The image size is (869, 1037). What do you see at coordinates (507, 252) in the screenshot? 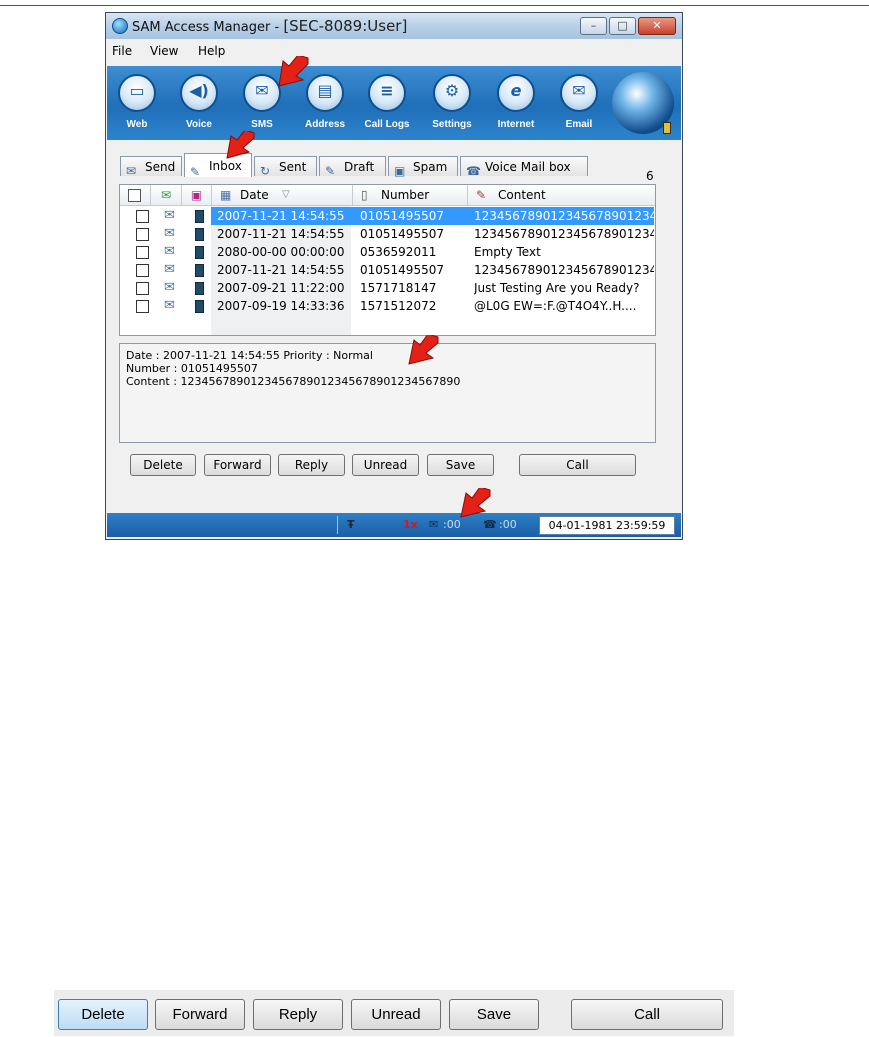
I see `row-content: Empty Text` at bounding box center [507, 252].